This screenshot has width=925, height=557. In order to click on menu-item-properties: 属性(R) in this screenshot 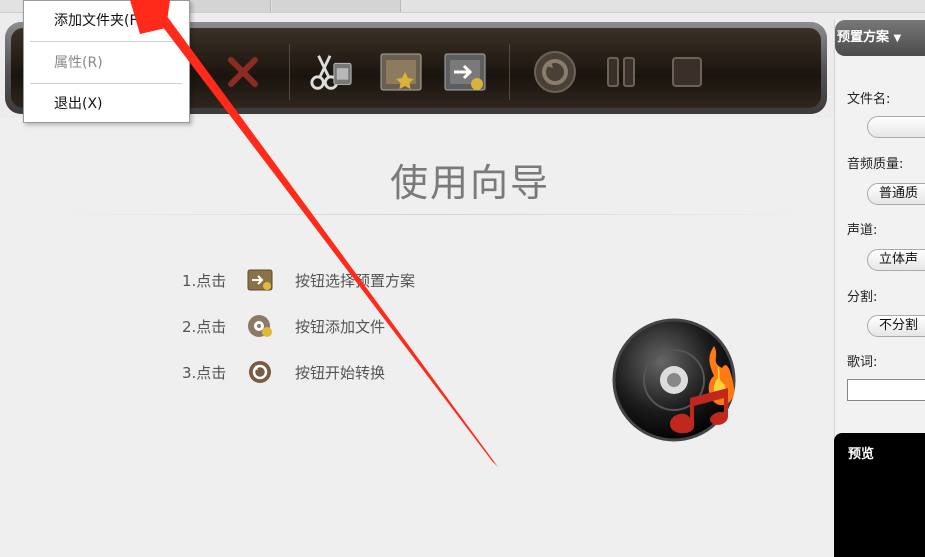, I will do `click(106, 63)`.